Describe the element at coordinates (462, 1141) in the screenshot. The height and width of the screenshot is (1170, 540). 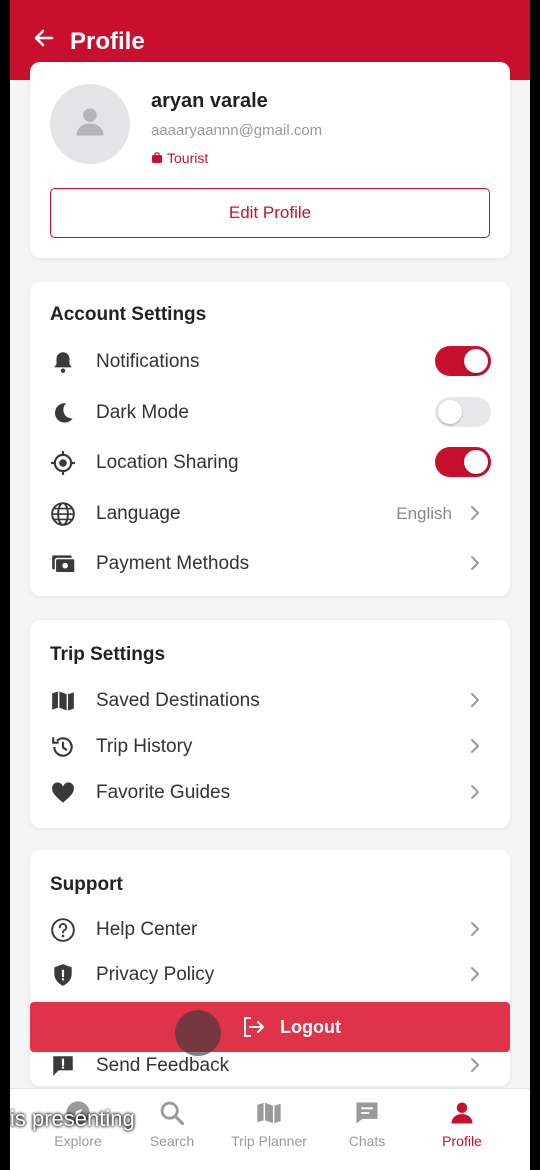
I see `nav-label: Profile` at that location.